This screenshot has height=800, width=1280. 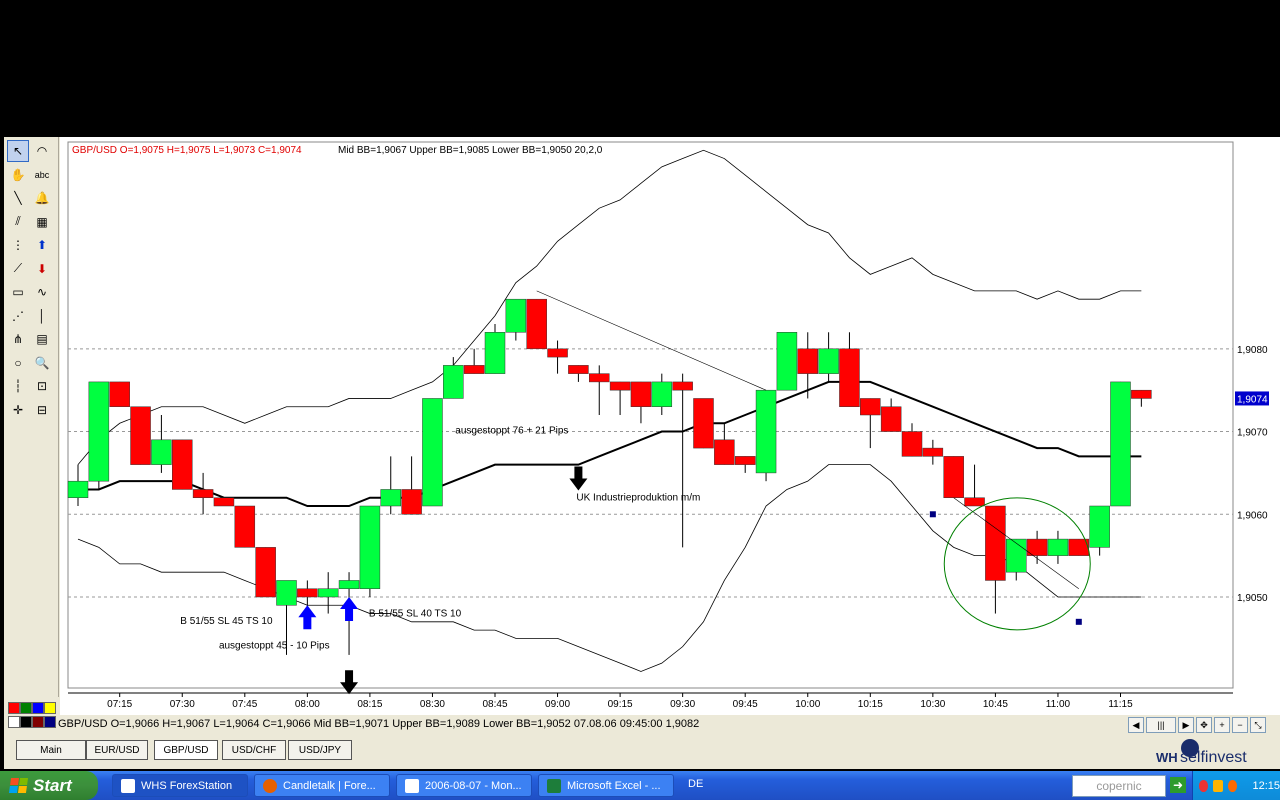 I want to click on pitchfork-icon: ⋔, so click(x=18, y=339).